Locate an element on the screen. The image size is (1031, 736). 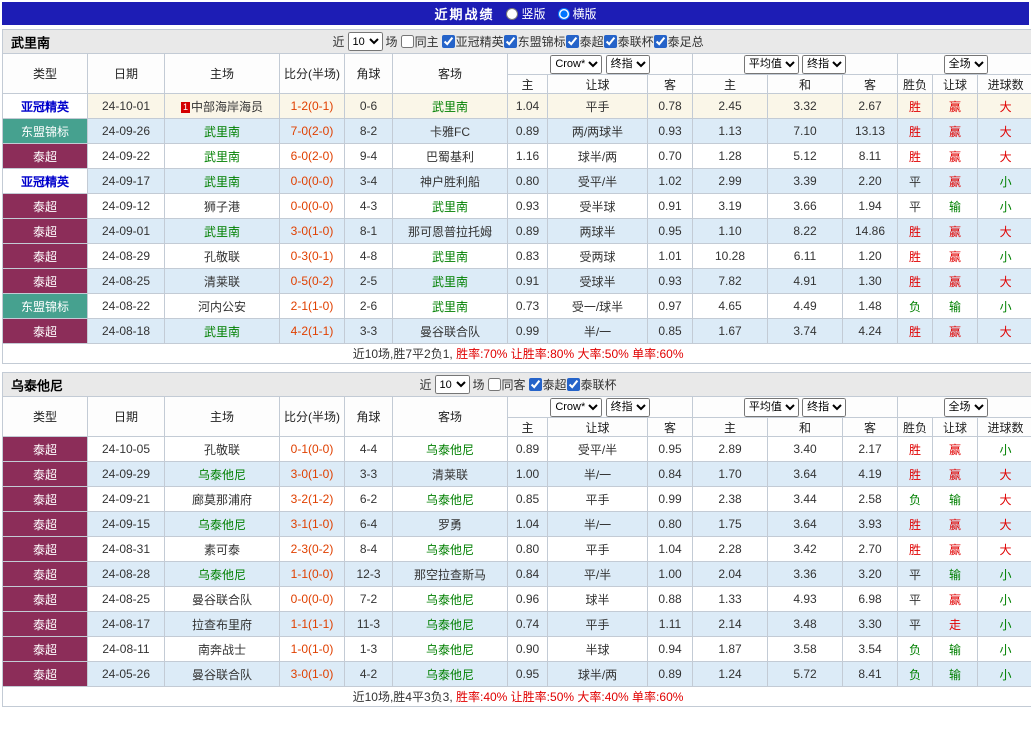
score-cell: 3-2(1-2) is located at coordinates (312, 499).